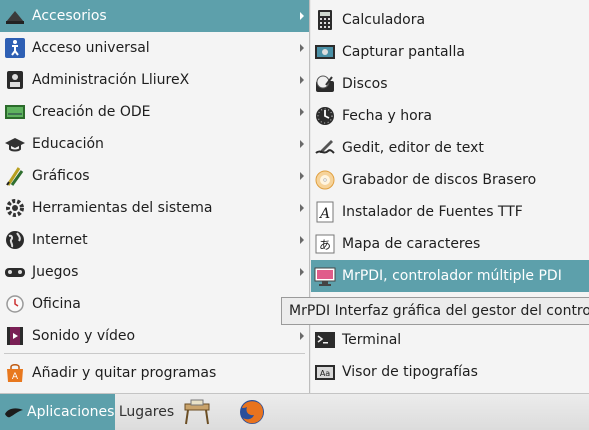 This screenshot has height=430, width=589. Describe the element at coordinates (154, 336) in the screenshot. I see `menu-item-sonido-y-video: Sonido y vídeo` at that location.